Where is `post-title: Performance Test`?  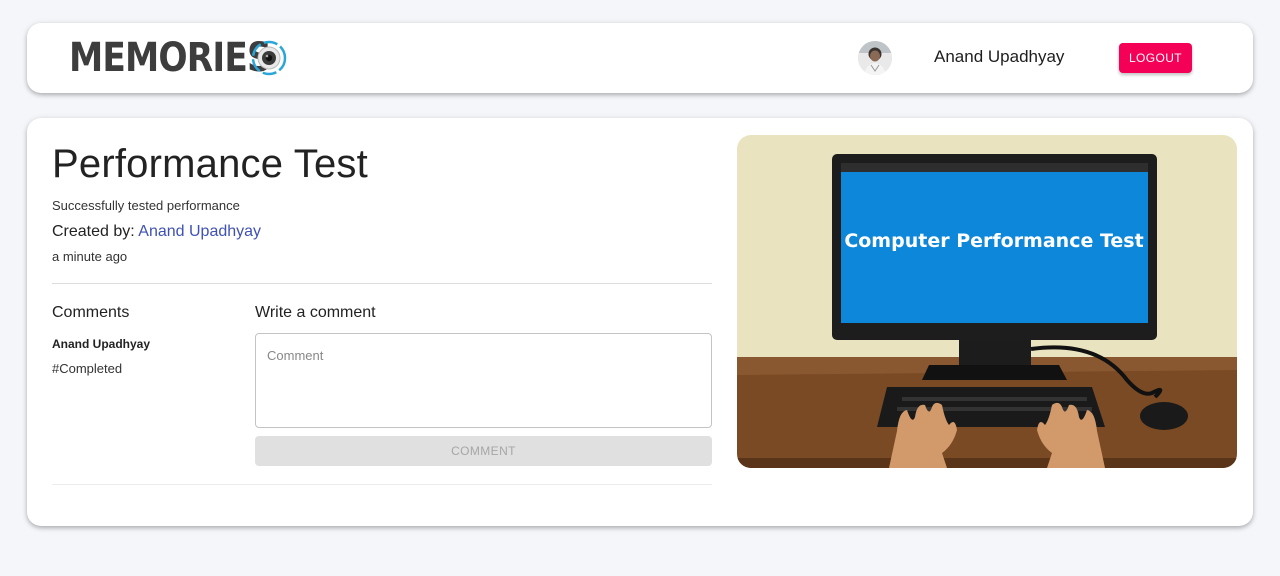 post-title: Performance Test is located at coordinates (210, 164).